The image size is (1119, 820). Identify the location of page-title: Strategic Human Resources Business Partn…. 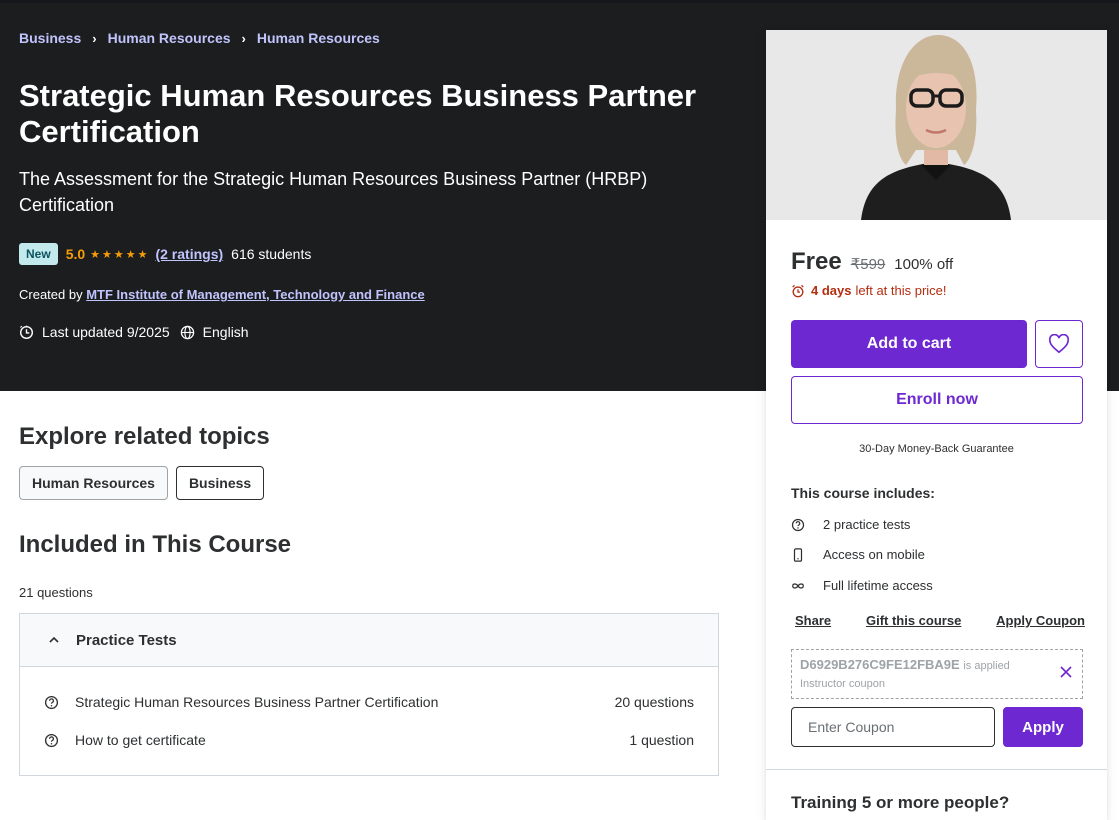
(358, 113).